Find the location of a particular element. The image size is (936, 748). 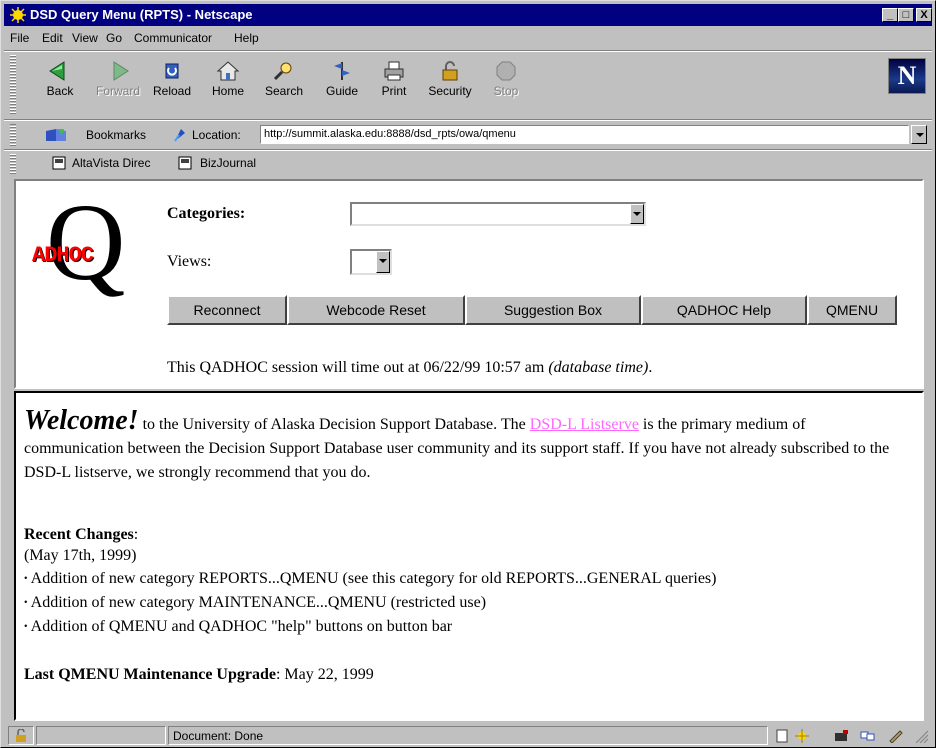

timeout-period: . is located at coordinates (650, 367).